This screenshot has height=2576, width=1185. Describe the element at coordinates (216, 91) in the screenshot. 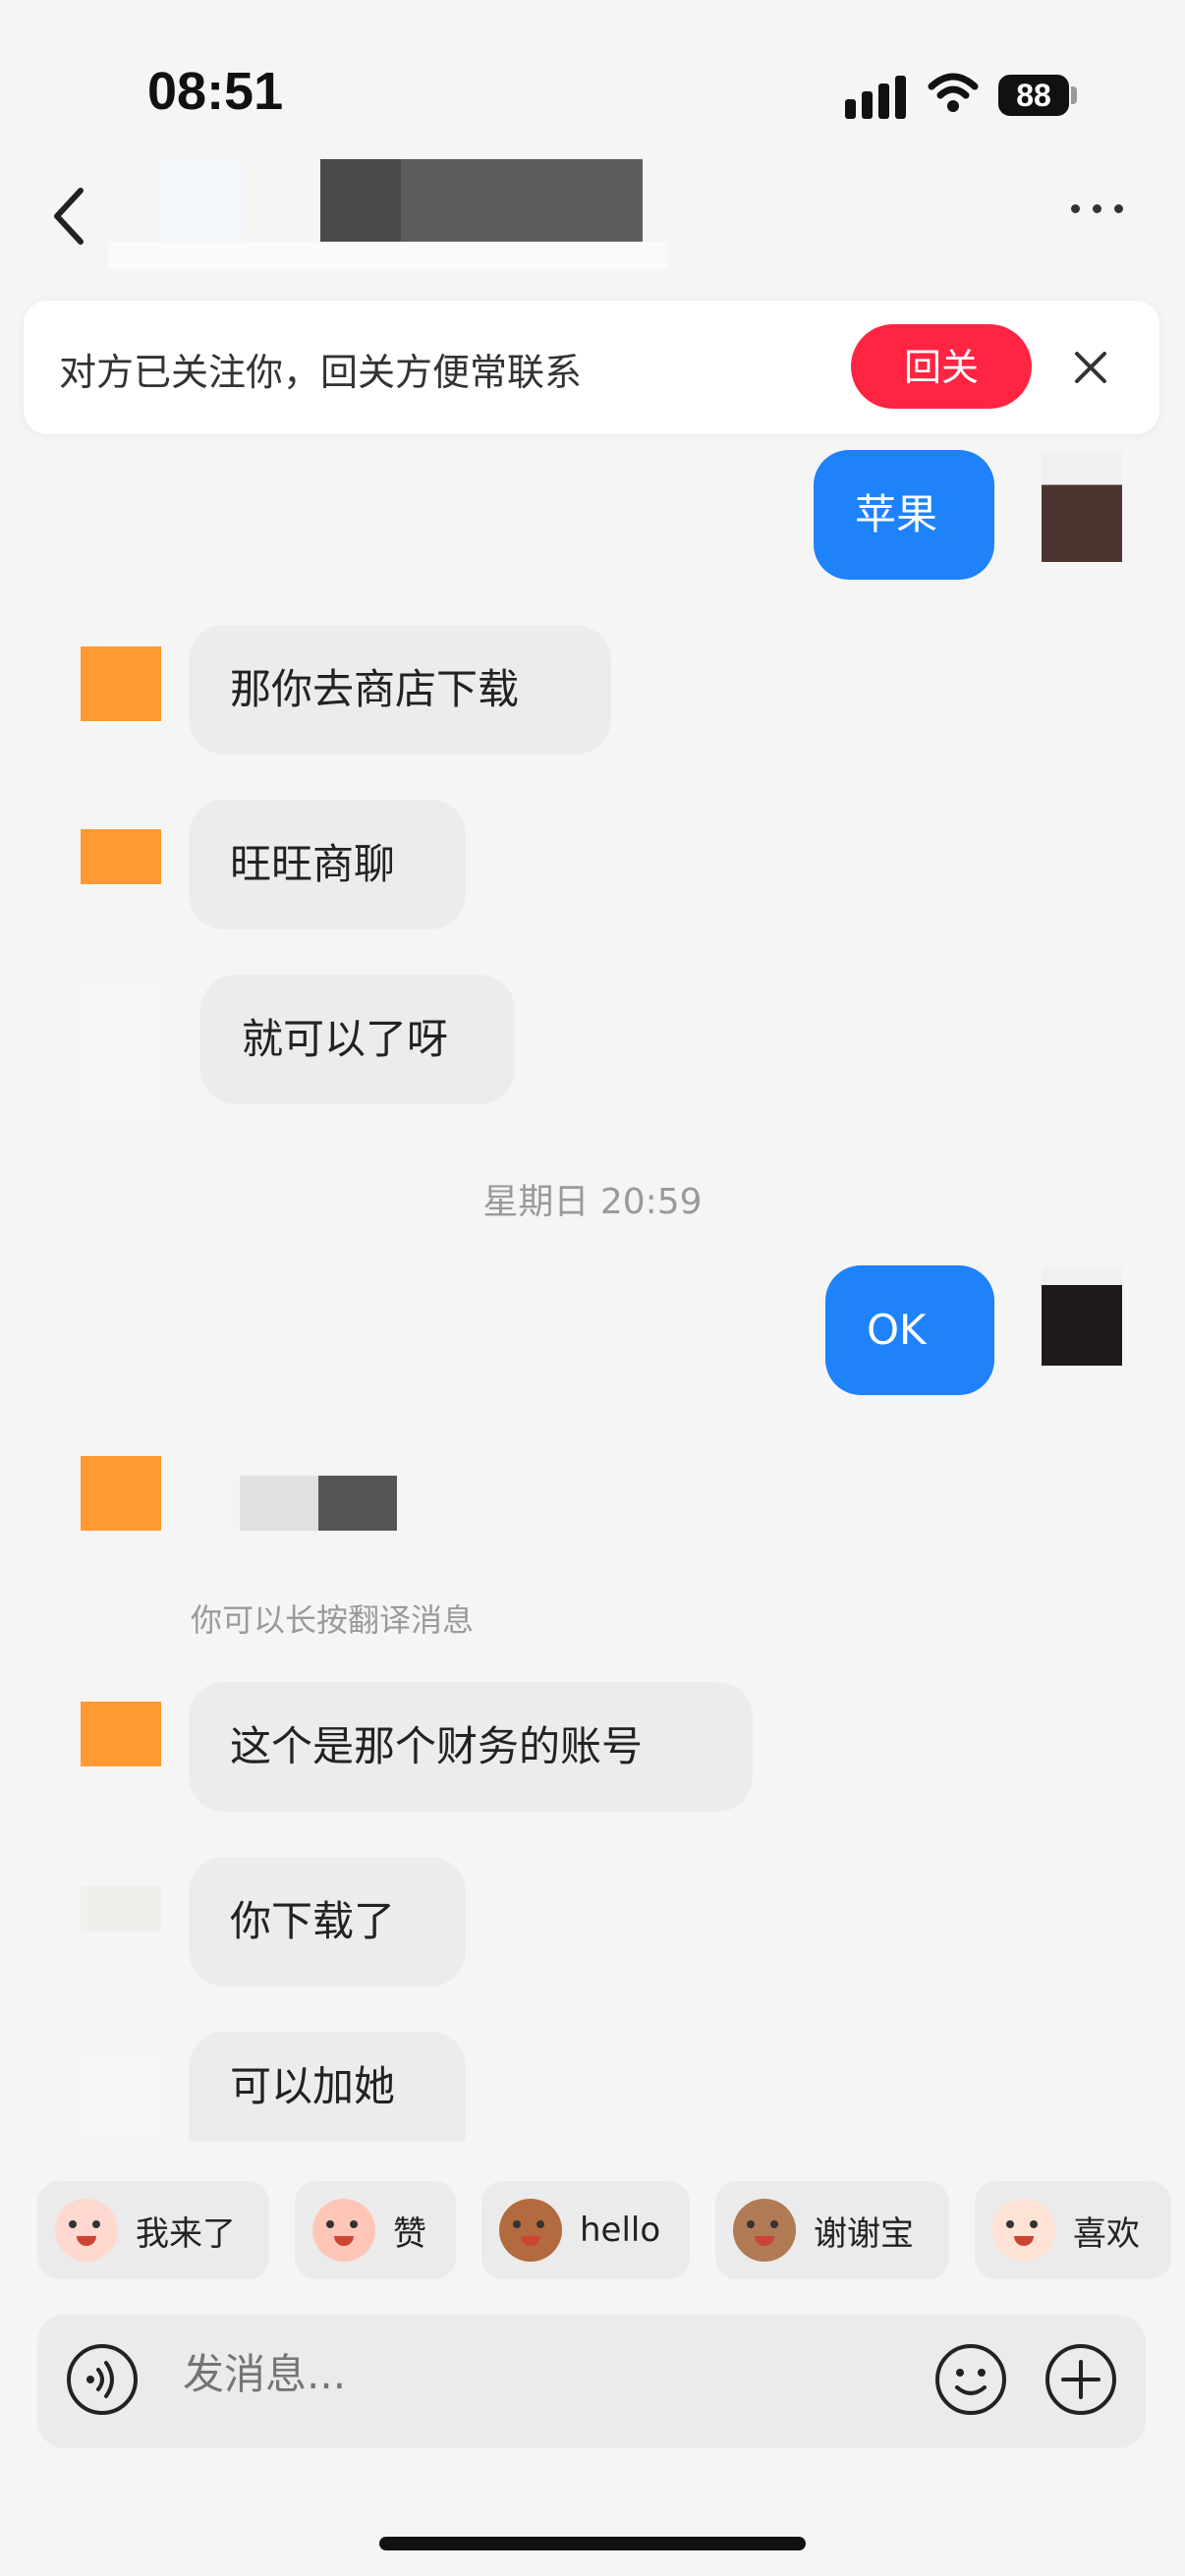

I see `status-time: 08:51` at that location.